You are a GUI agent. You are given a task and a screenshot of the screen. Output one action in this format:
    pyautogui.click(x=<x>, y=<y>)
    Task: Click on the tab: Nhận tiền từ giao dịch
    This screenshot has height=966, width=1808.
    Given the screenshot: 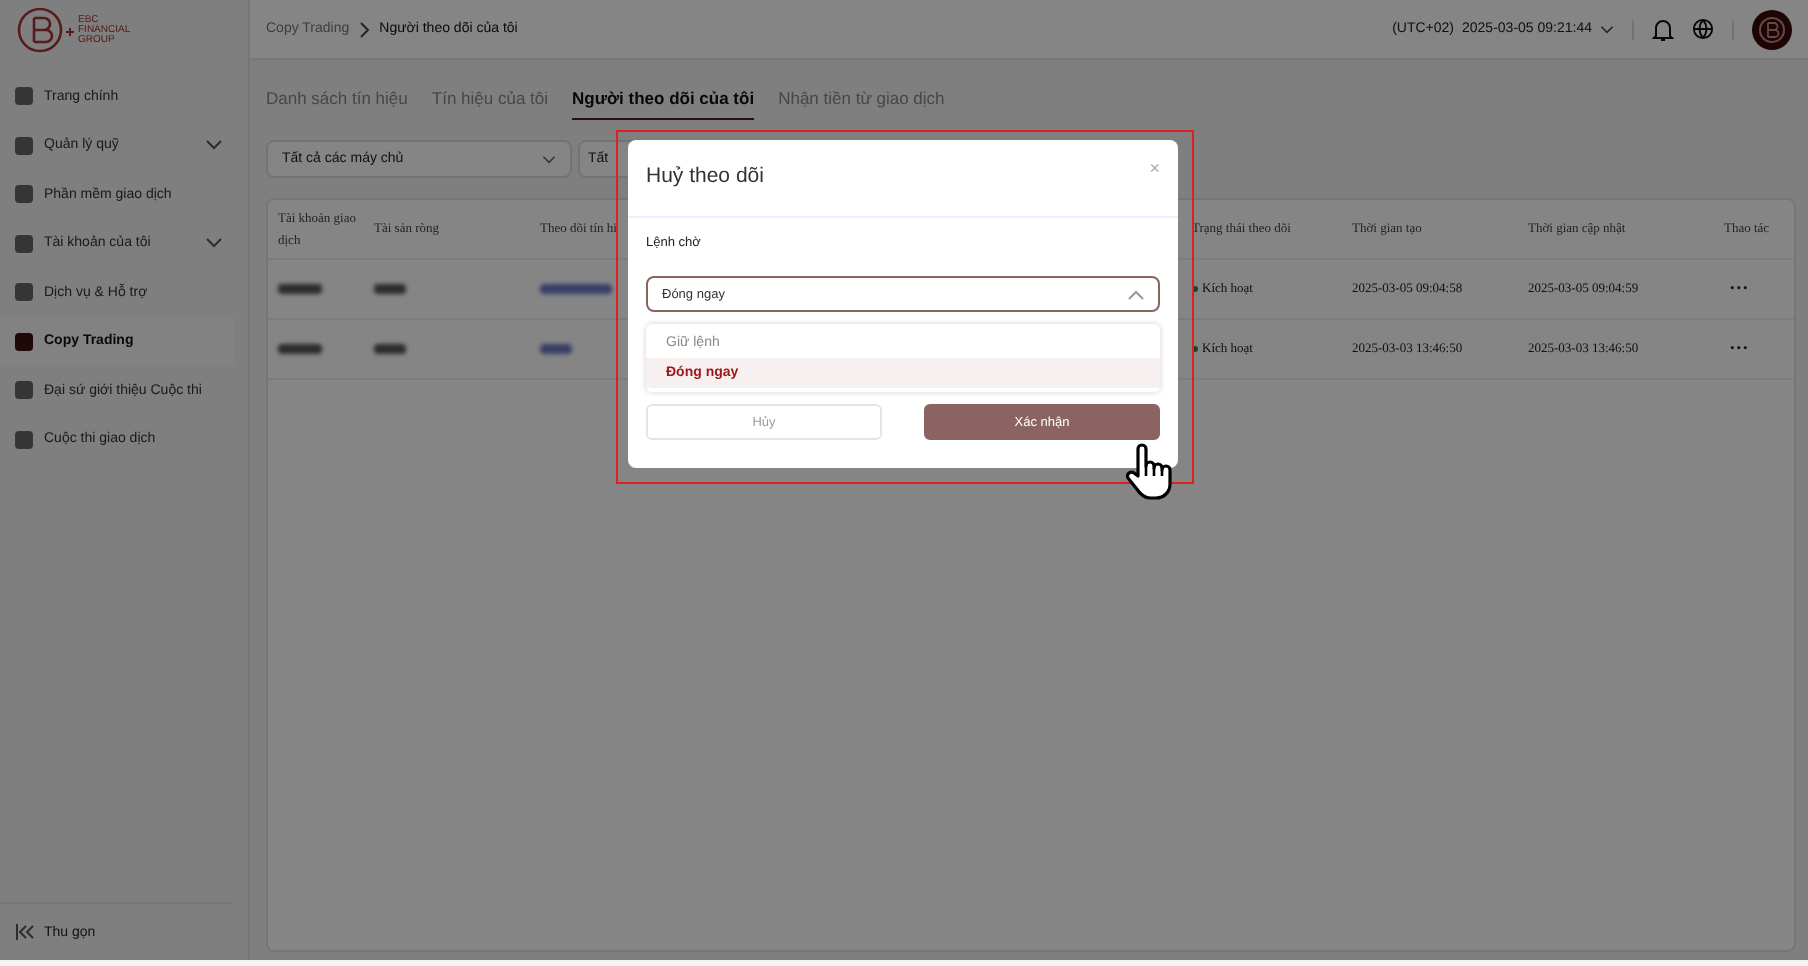 What is the action you would take?
    pyautogui.click(x=861, y=102)
    